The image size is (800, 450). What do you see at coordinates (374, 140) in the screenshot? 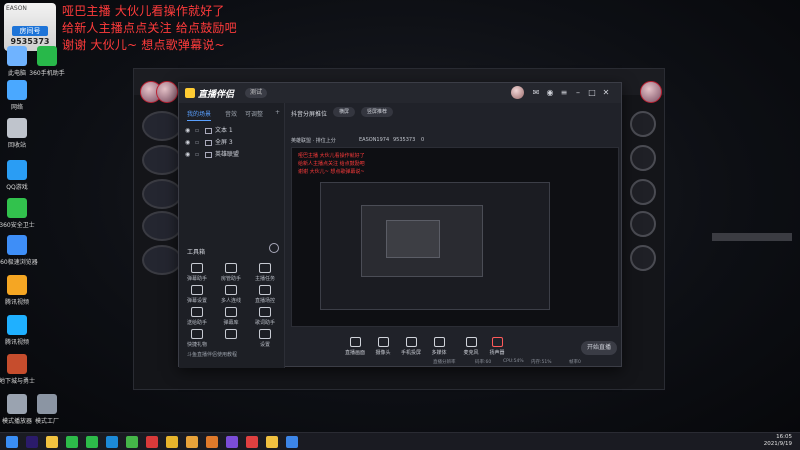
I see `account-name: EASON1974` at bounding box center [374, 140].